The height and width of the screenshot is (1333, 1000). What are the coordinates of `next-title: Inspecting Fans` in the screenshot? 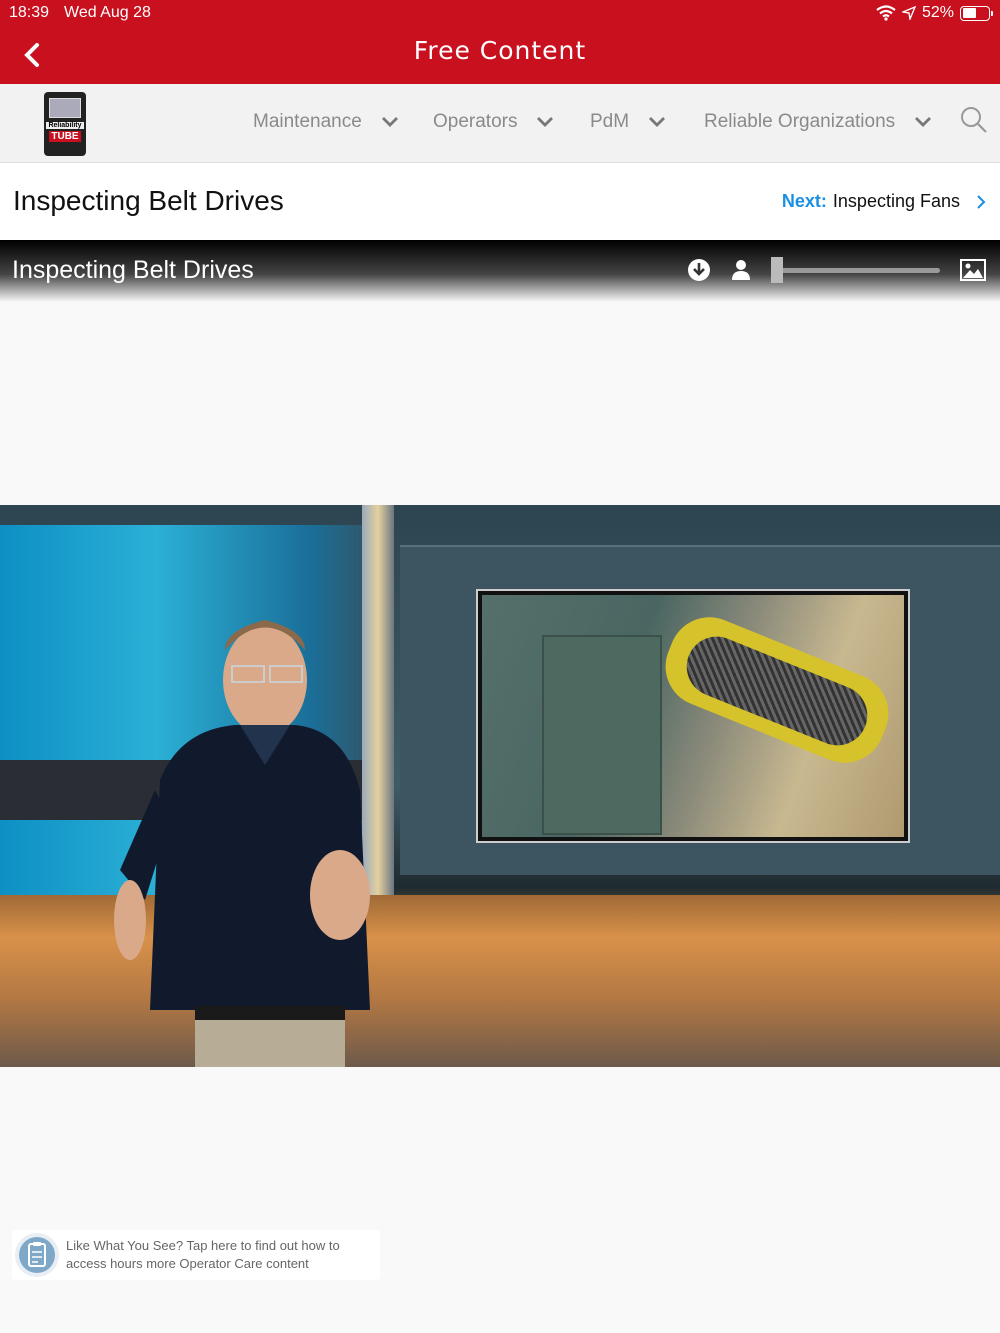 It's located at (896, 201).